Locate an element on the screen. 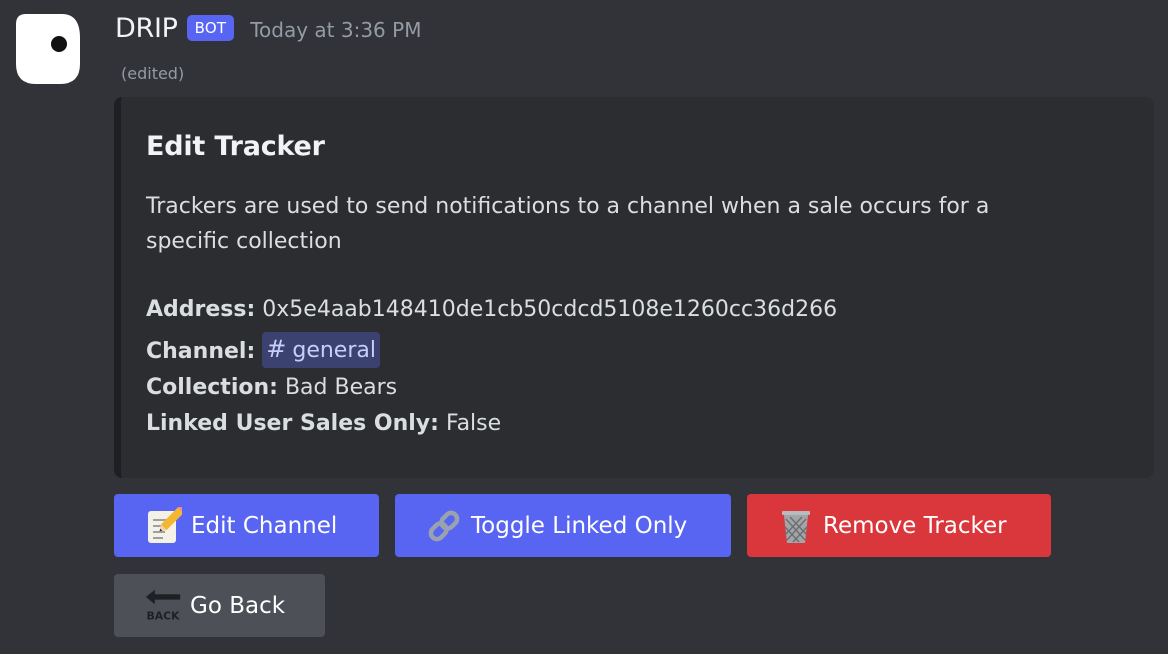 The height and width of the screenshot is (654, 1168). toggle-linked-only-button: Toggle Linked Only is located at coordinates (563, 525).